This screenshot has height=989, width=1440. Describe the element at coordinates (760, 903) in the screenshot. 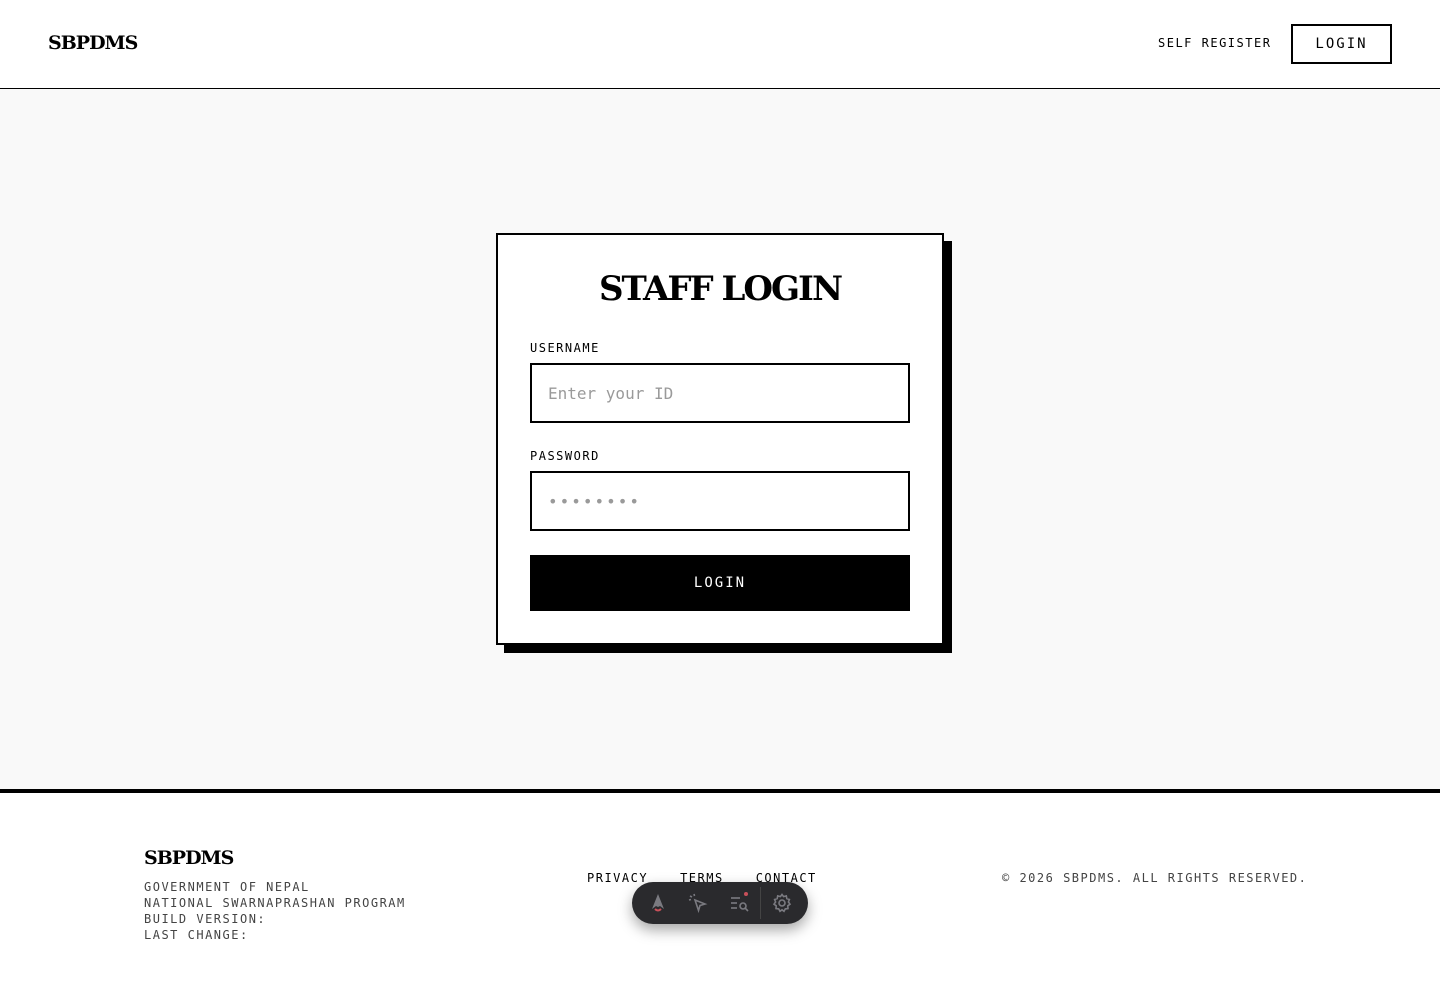

I see `toolbar-divider` at that location.